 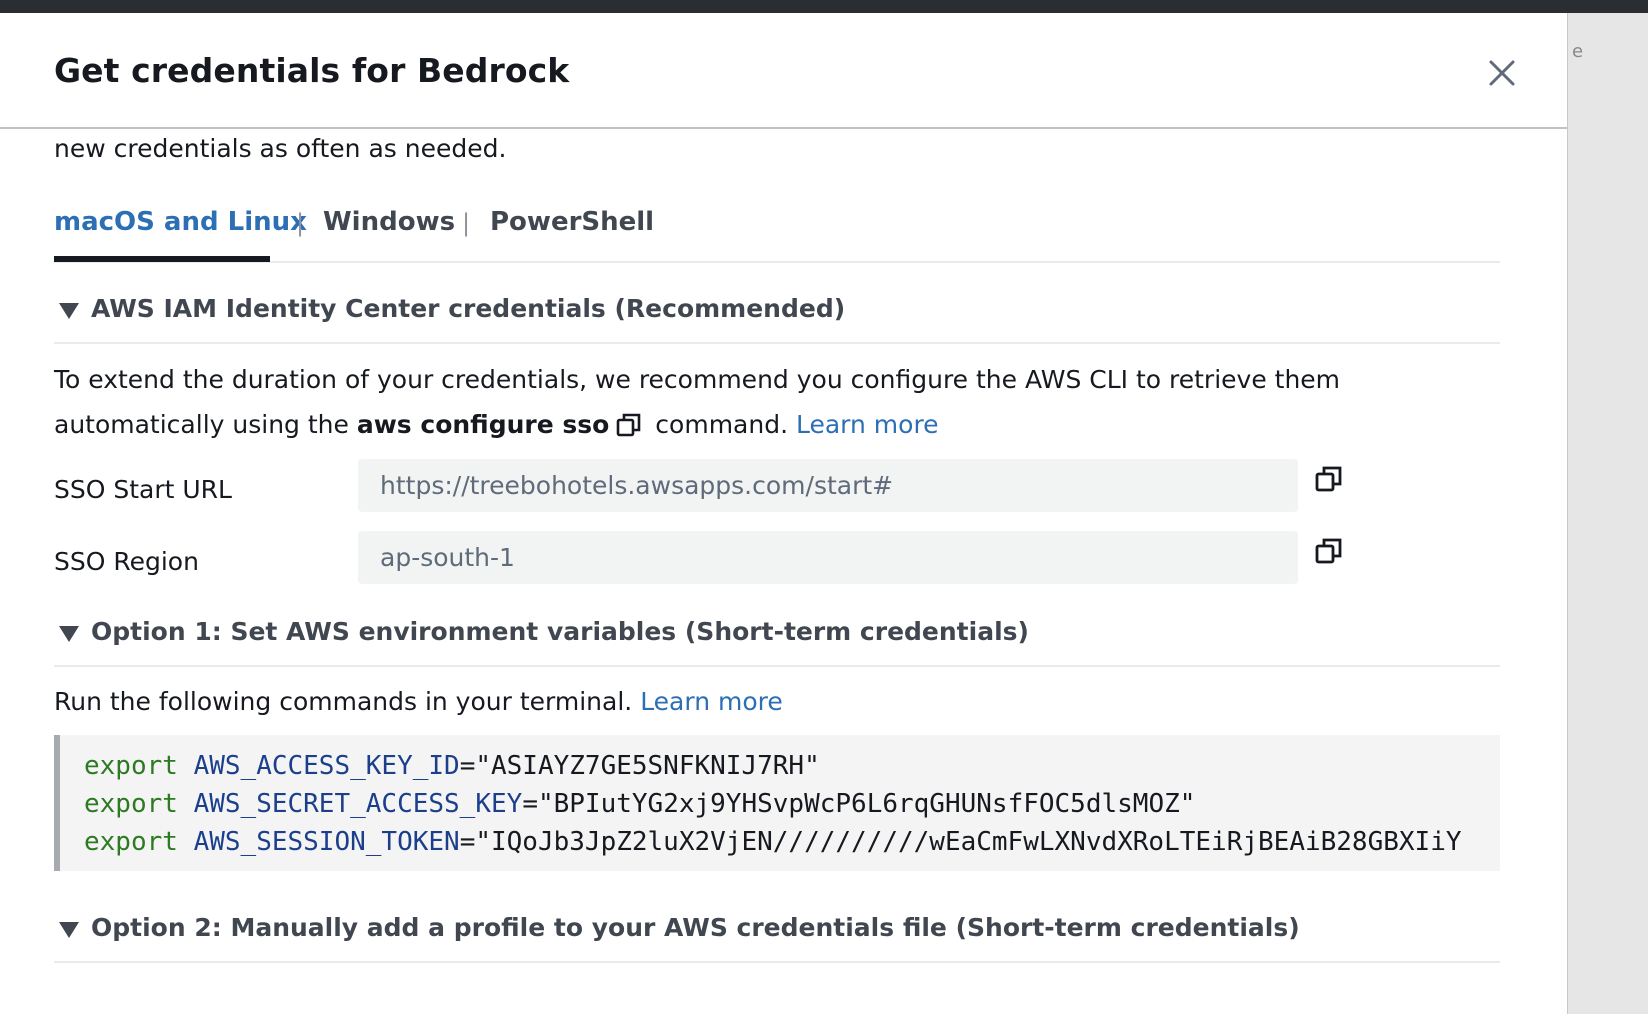 I want to click on copy-region-button, so click(x=1329, y=551).